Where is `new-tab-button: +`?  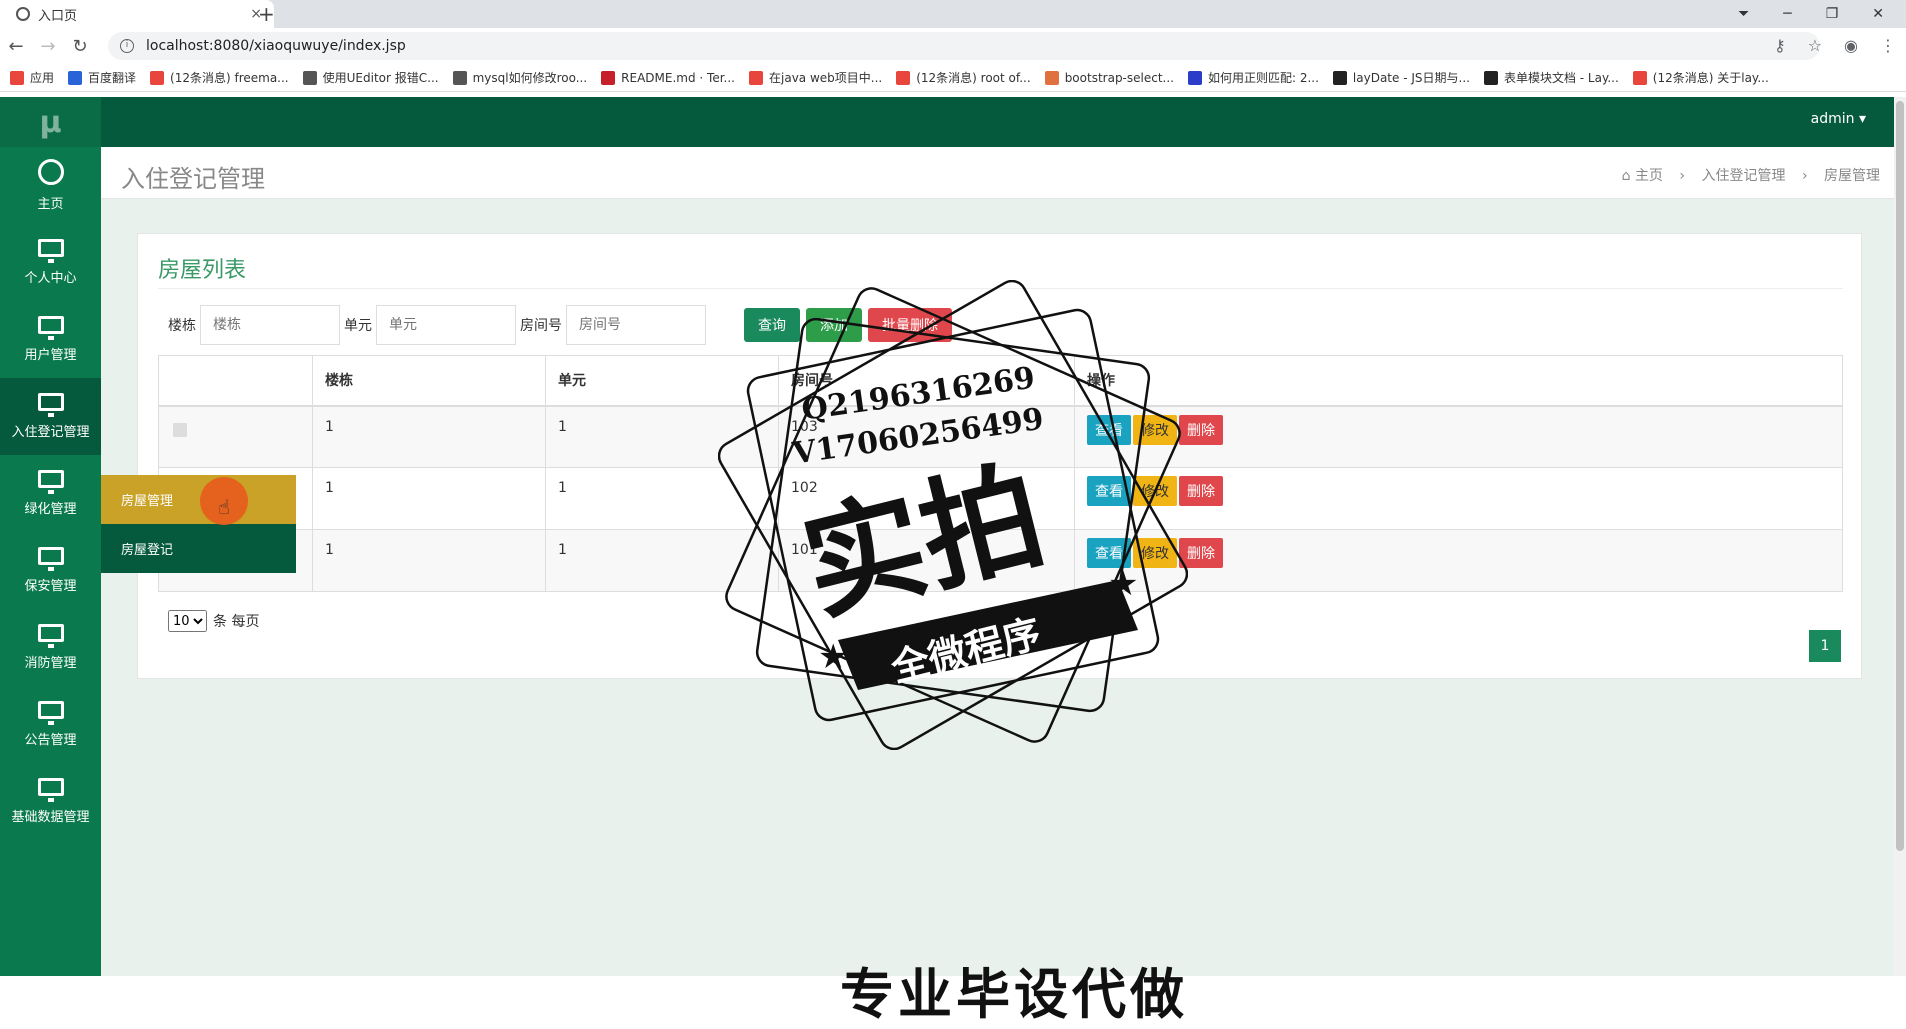
new-tab-button: + is located at coordinates (266, 14).